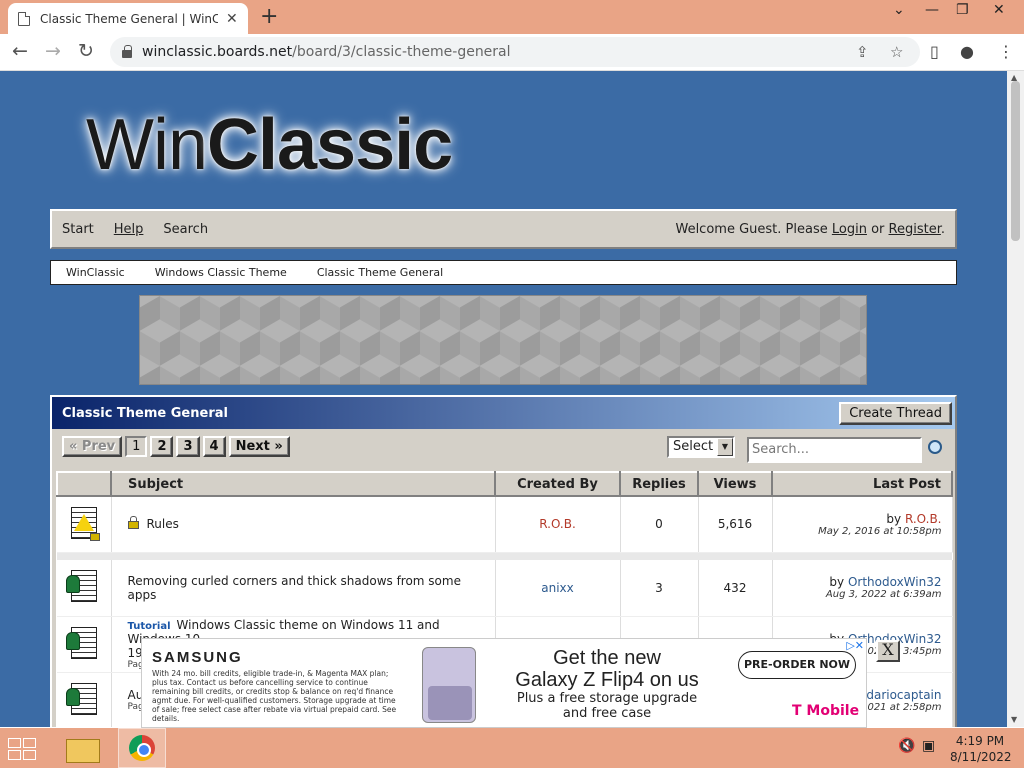 Image resolution: width=1024 pixels, height=768 pixels. Describe the element at coordinates (503, 340) in the screenshot. I see `header-banner-image` at that location.